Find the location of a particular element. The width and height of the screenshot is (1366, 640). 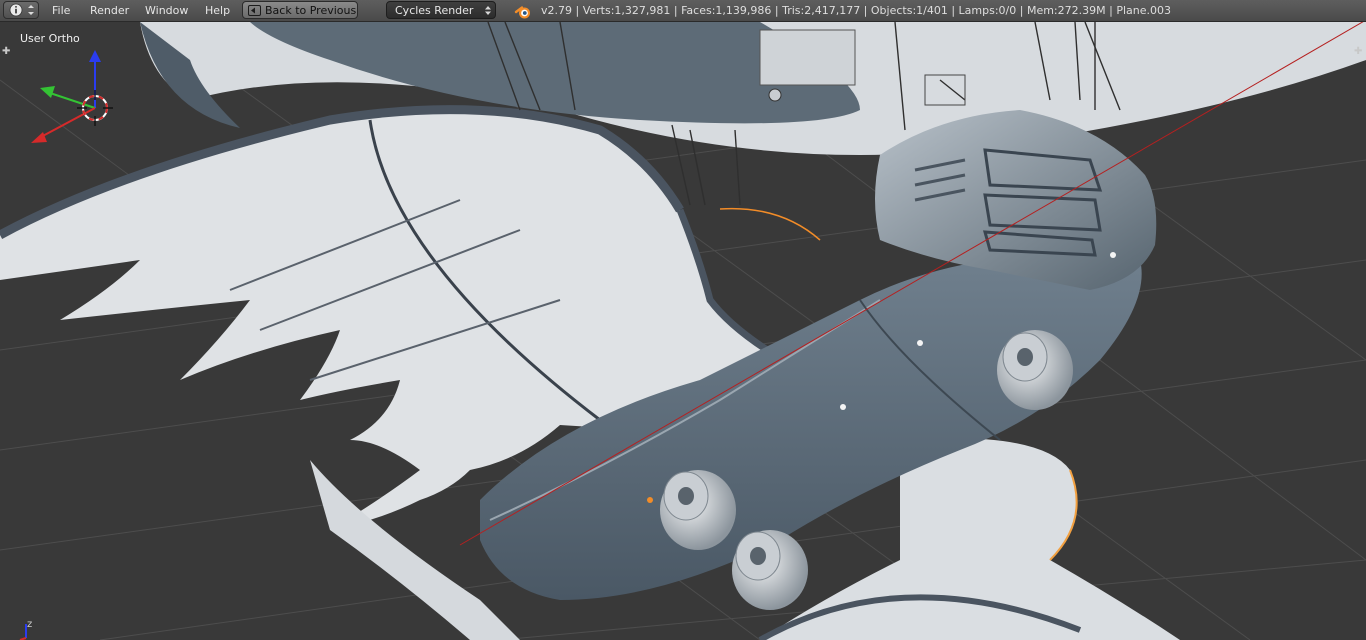

menu-window: Window is located at coordinates (166, 10).